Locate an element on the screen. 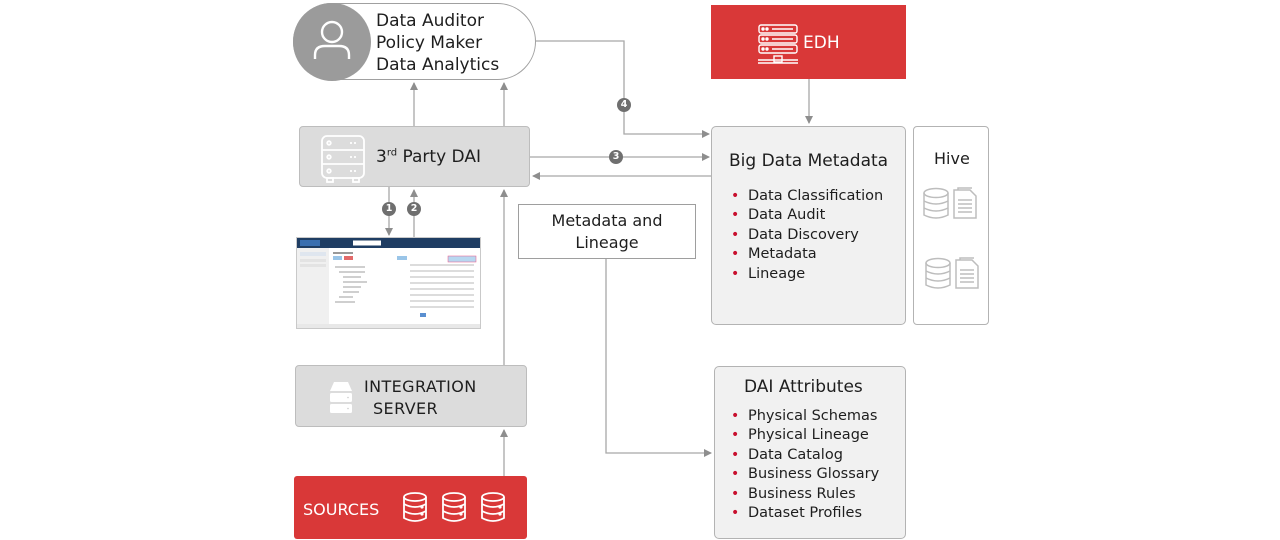  third-party-dai-label: 3rd Party DAI is located at coordinates (428, 157).